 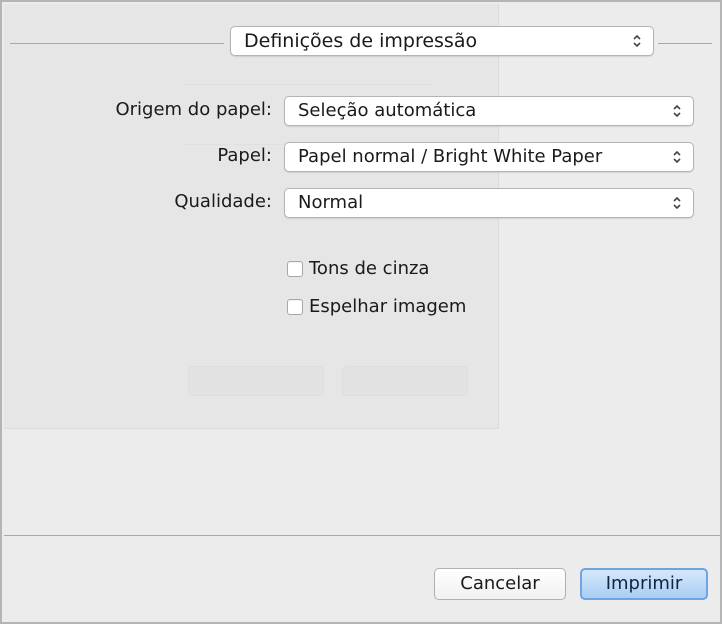 What do you see at coordinates (489, 111) in the screenshot?
I see `paper-source-select: Seleção automática` at bounding box center [489, 111].